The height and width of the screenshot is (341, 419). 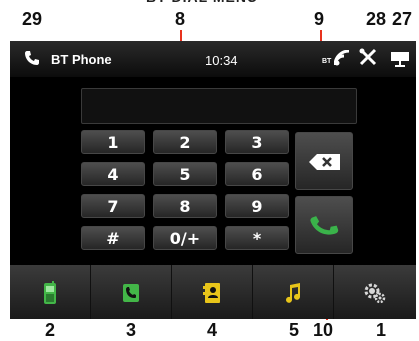 I want to click on key-0-plus: 0/+, so click(x=185, y=238).